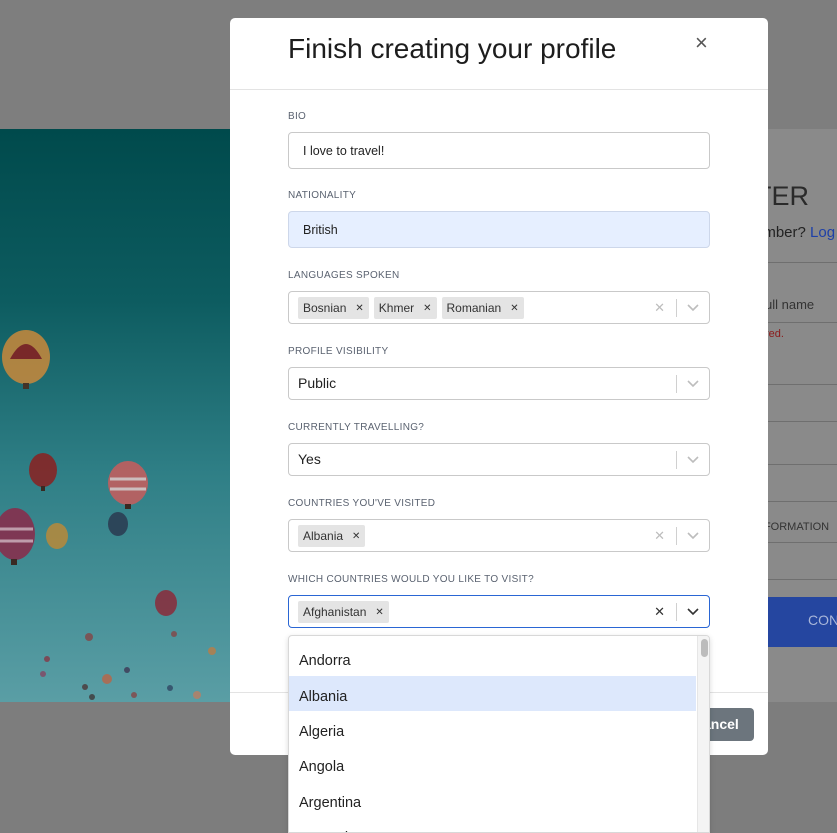 The height and width of the screenshot is (833, 837). I want to click on wishlist-label: WHICH COUNTRIES WOULD YOU LIKE TO VISIT?, so click(411, 579).